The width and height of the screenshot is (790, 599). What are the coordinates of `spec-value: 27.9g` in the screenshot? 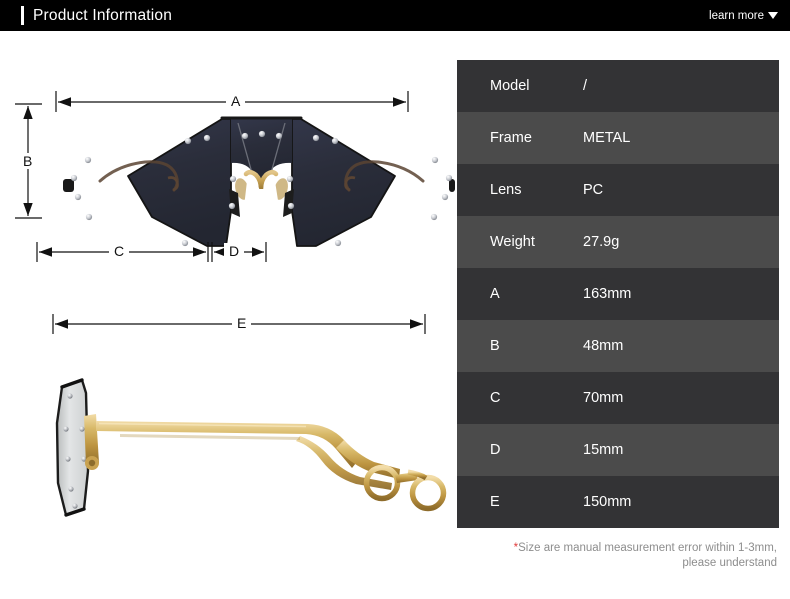 It's located at (601, 242).